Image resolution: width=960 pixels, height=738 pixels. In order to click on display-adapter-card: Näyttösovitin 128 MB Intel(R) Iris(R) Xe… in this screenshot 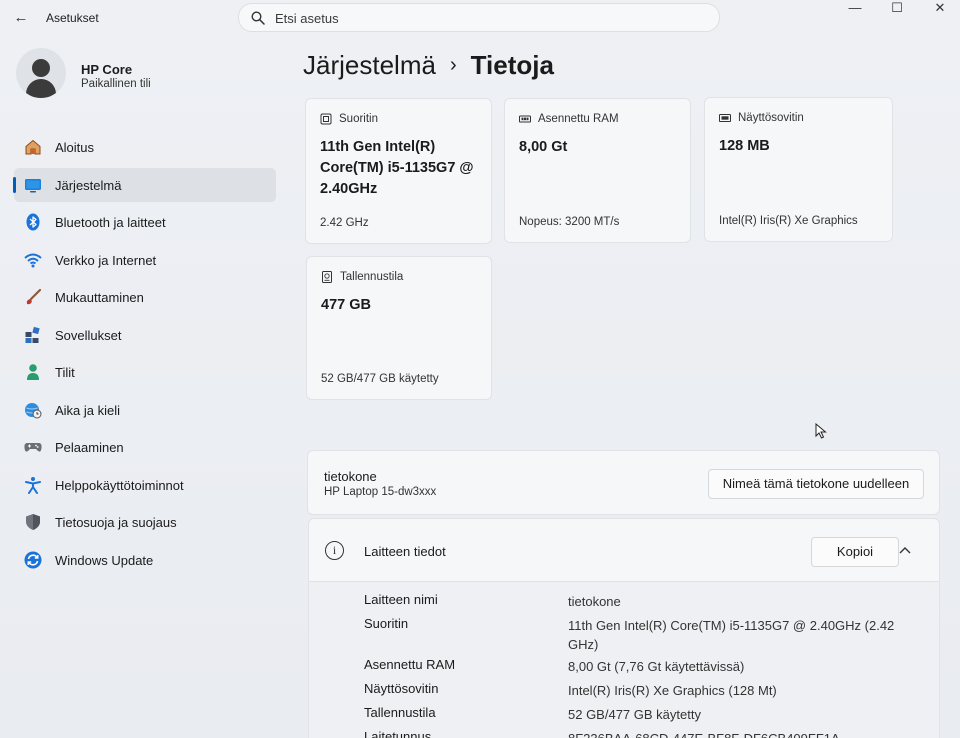, I will do `click(798, 169)`.